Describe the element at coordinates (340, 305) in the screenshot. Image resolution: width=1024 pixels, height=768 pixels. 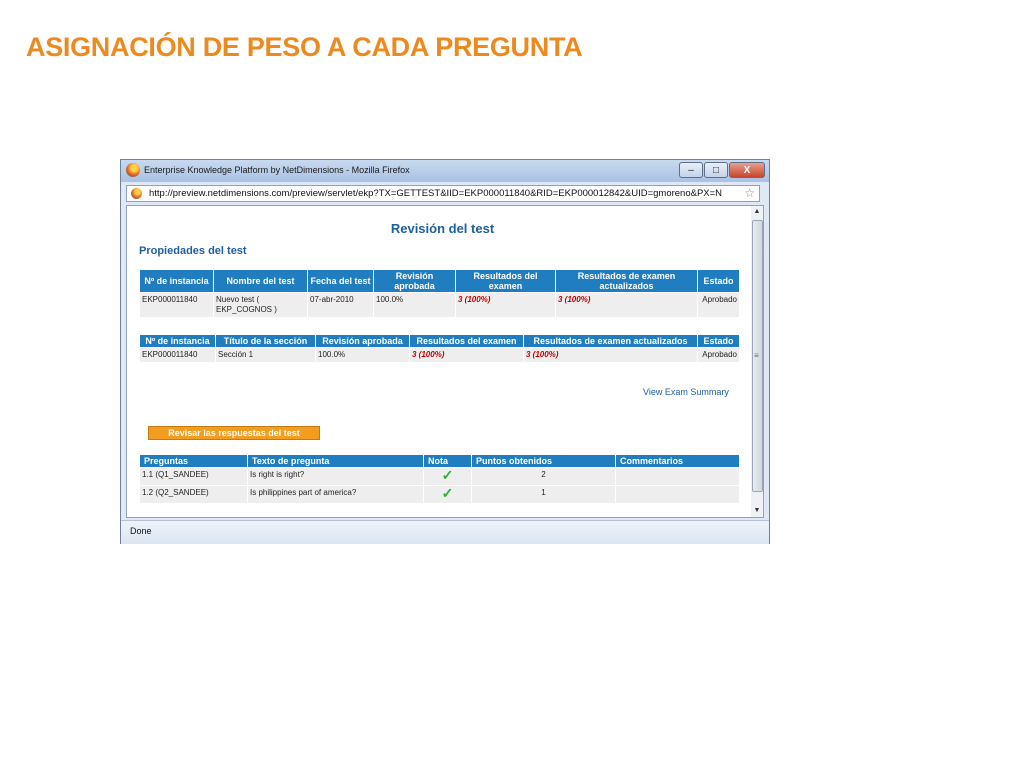
I see `table-cell: 07-abr-2010` at that location.